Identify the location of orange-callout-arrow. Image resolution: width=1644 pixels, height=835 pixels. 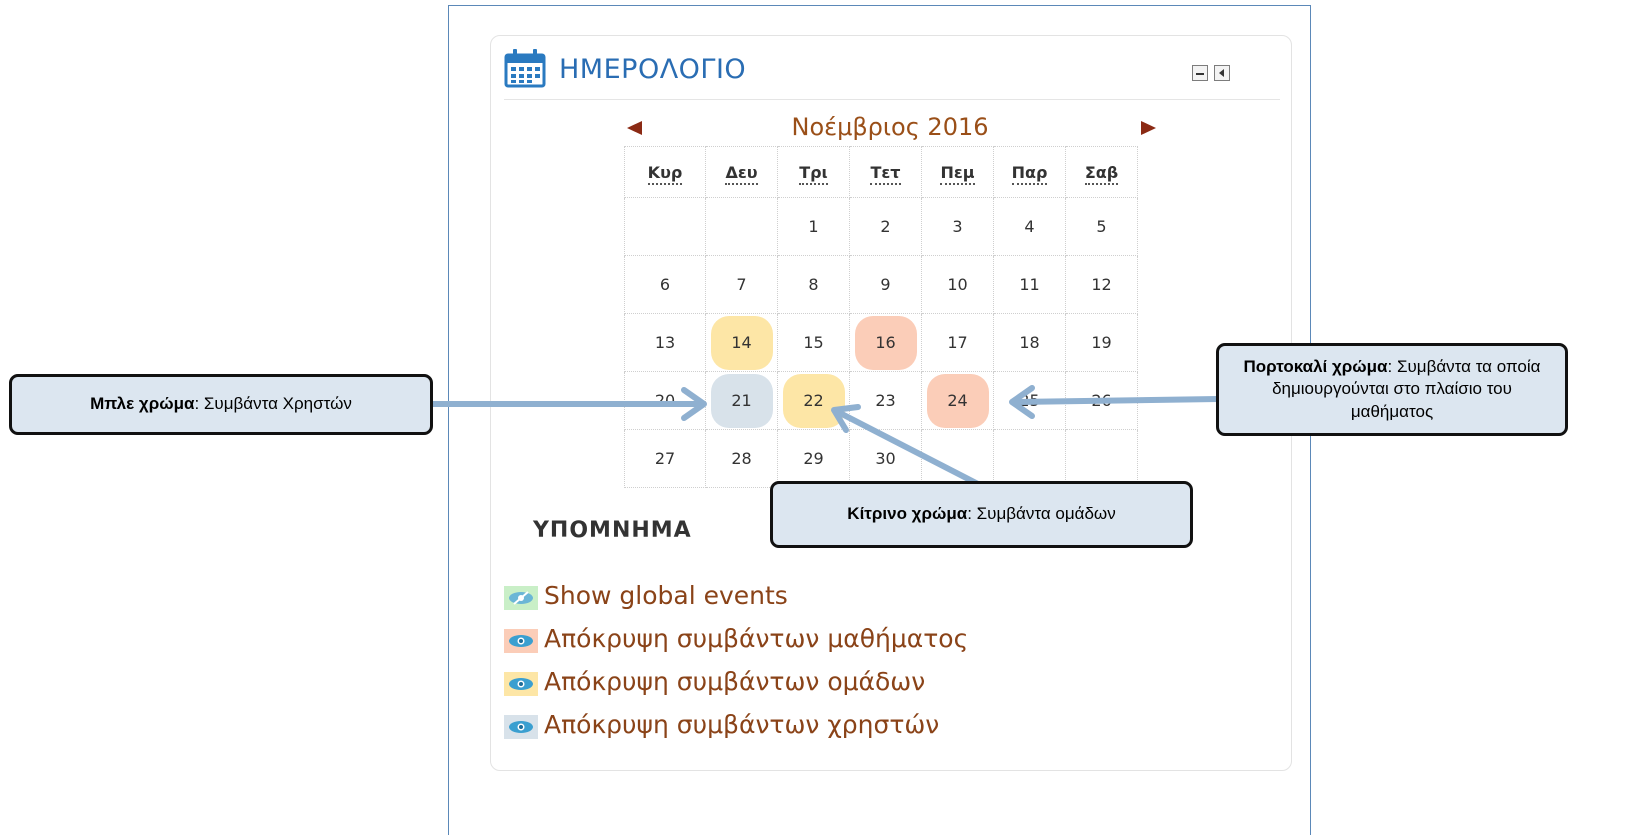
(1117, 400).